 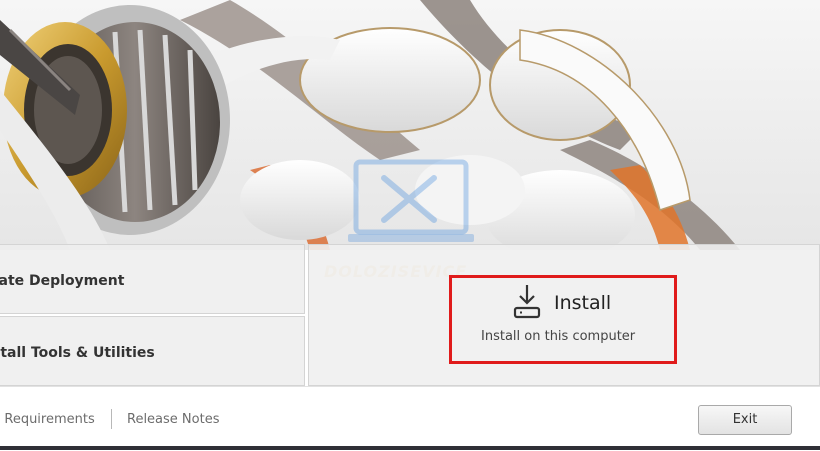 I want to click on left-options-panel: eate Deployment stall Tools & Utilities, so click(x=153, y=315).